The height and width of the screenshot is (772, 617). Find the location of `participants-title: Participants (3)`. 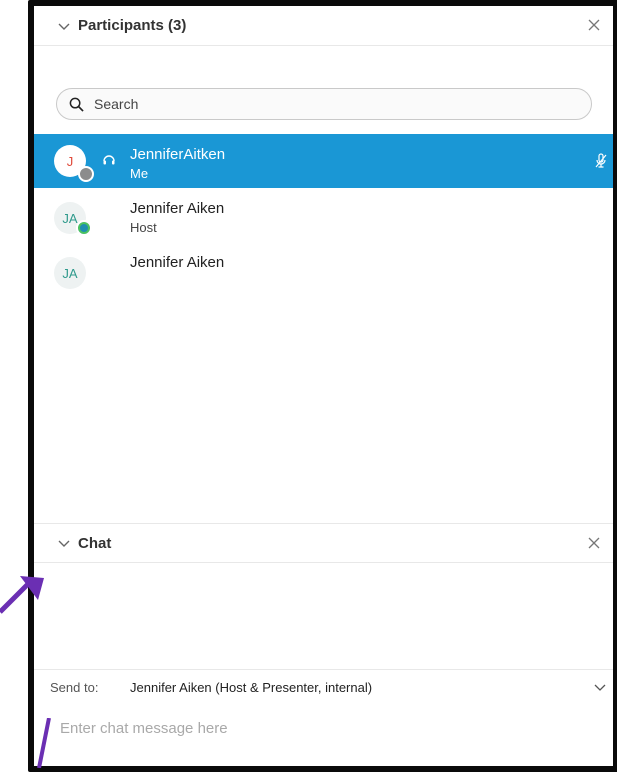

participants-title: Participants (3) is located at coordinates (132, 25).